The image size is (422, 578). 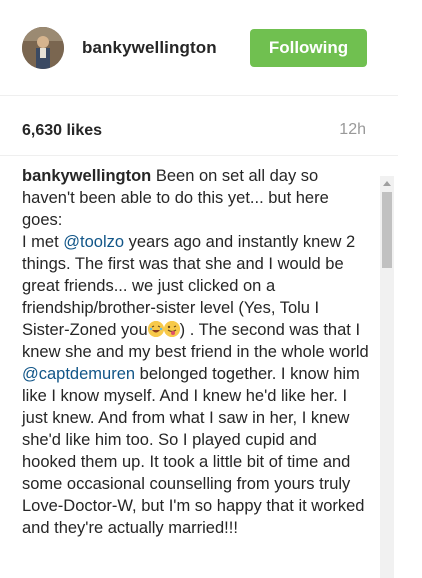 What do you see at coordinates (155, 329) in the screenshot?
I see `laughing-emoji-icon` at bounding box center [155, 329].